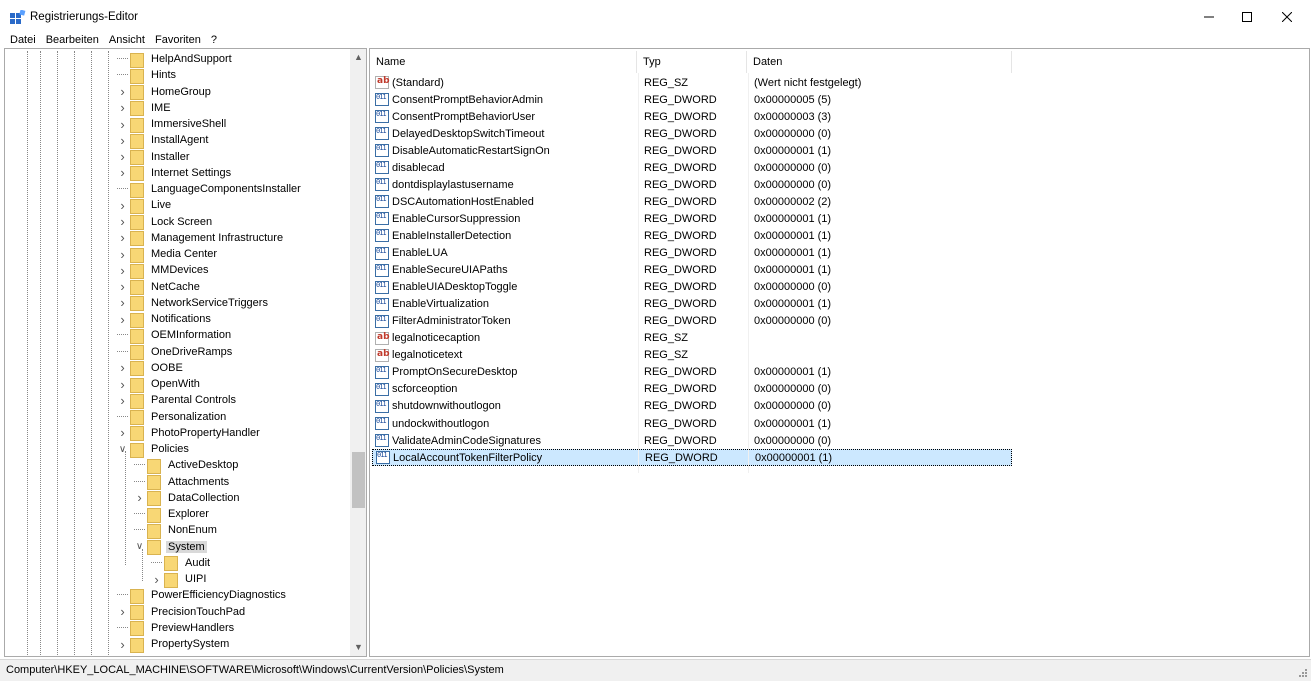  What do you see at coordinates (154, 157) in the screenshot?
I see `tree-item: › Installer` at bounding box center [154, 157].